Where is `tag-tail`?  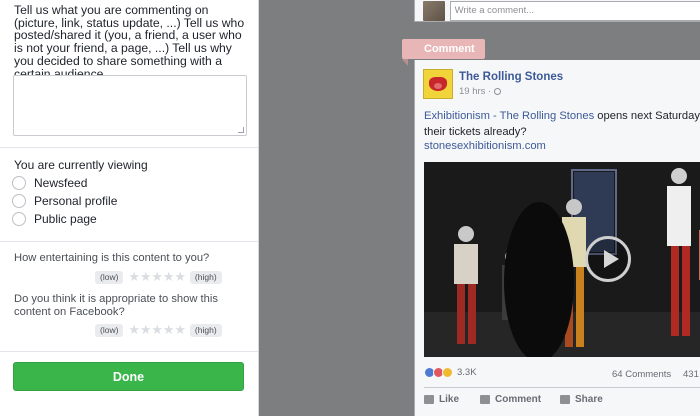 tag-tail is located at coordinates (405, 62).